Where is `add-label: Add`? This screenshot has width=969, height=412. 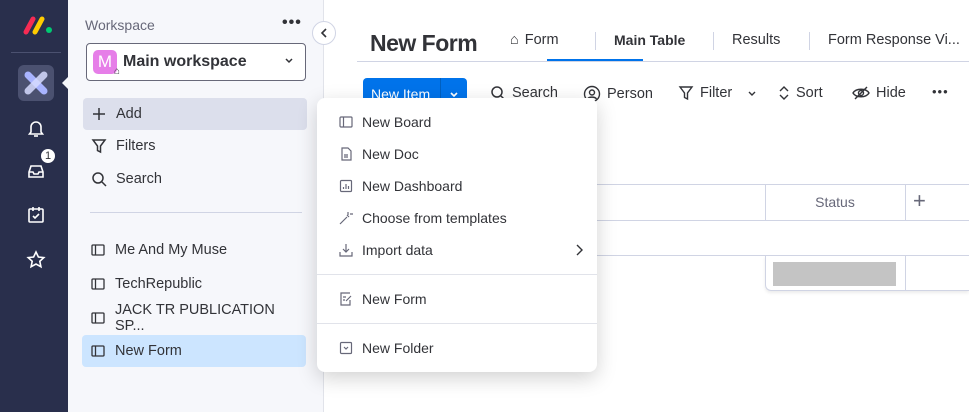 add-label: Add is located at coordinates (129, 114).